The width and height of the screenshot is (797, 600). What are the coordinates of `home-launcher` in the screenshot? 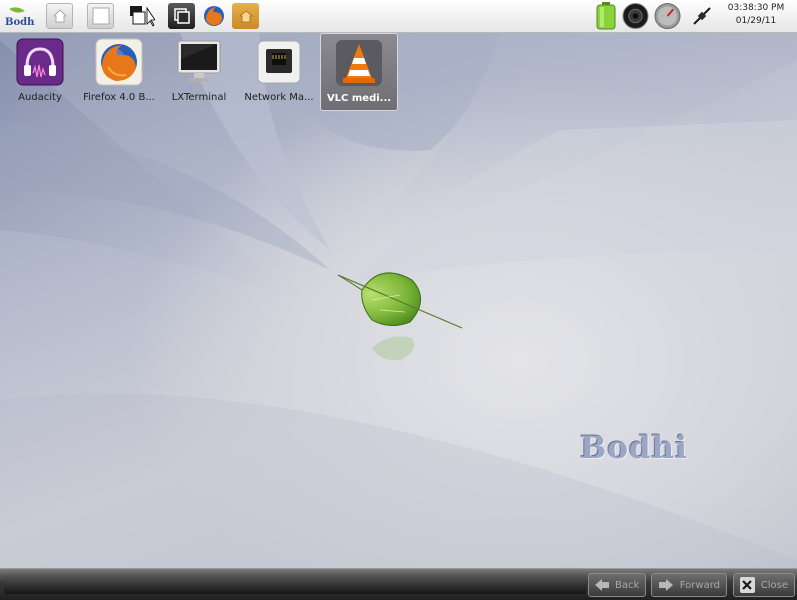 It's located at (59, 16).